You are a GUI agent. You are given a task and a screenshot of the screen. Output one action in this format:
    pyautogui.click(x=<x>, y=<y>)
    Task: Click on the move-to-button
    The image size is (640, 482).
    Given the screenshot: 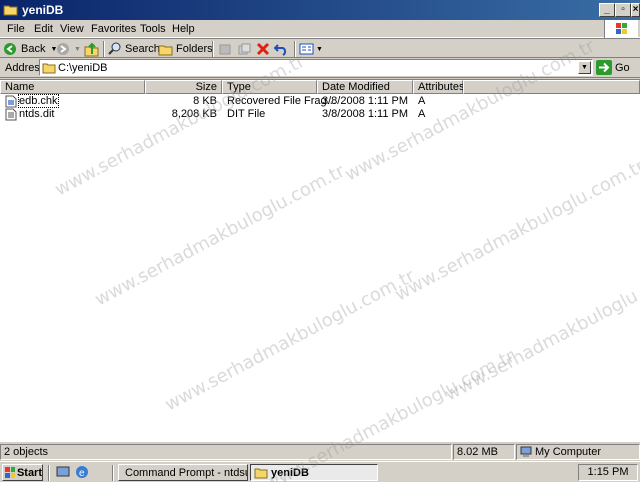 What is the action you would take?
    pyautogui.click(x=225, y=49)
    